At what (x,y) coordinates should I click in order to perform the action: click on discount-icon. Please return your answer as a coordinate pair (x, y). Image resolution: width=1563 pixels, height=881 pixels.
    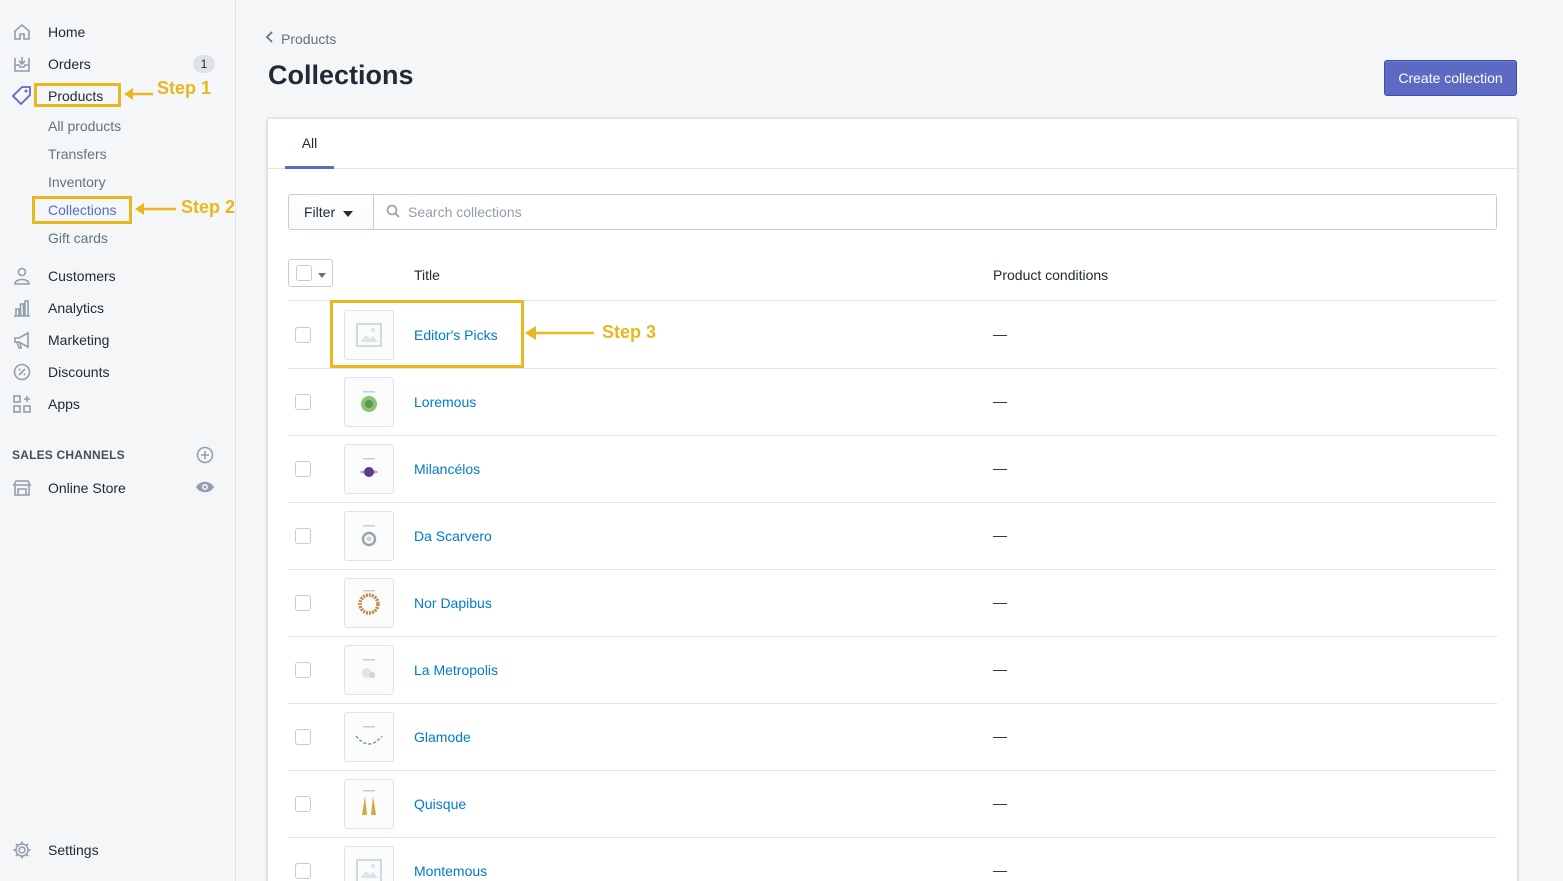
    Looking at the image, I should click on (22, 372).